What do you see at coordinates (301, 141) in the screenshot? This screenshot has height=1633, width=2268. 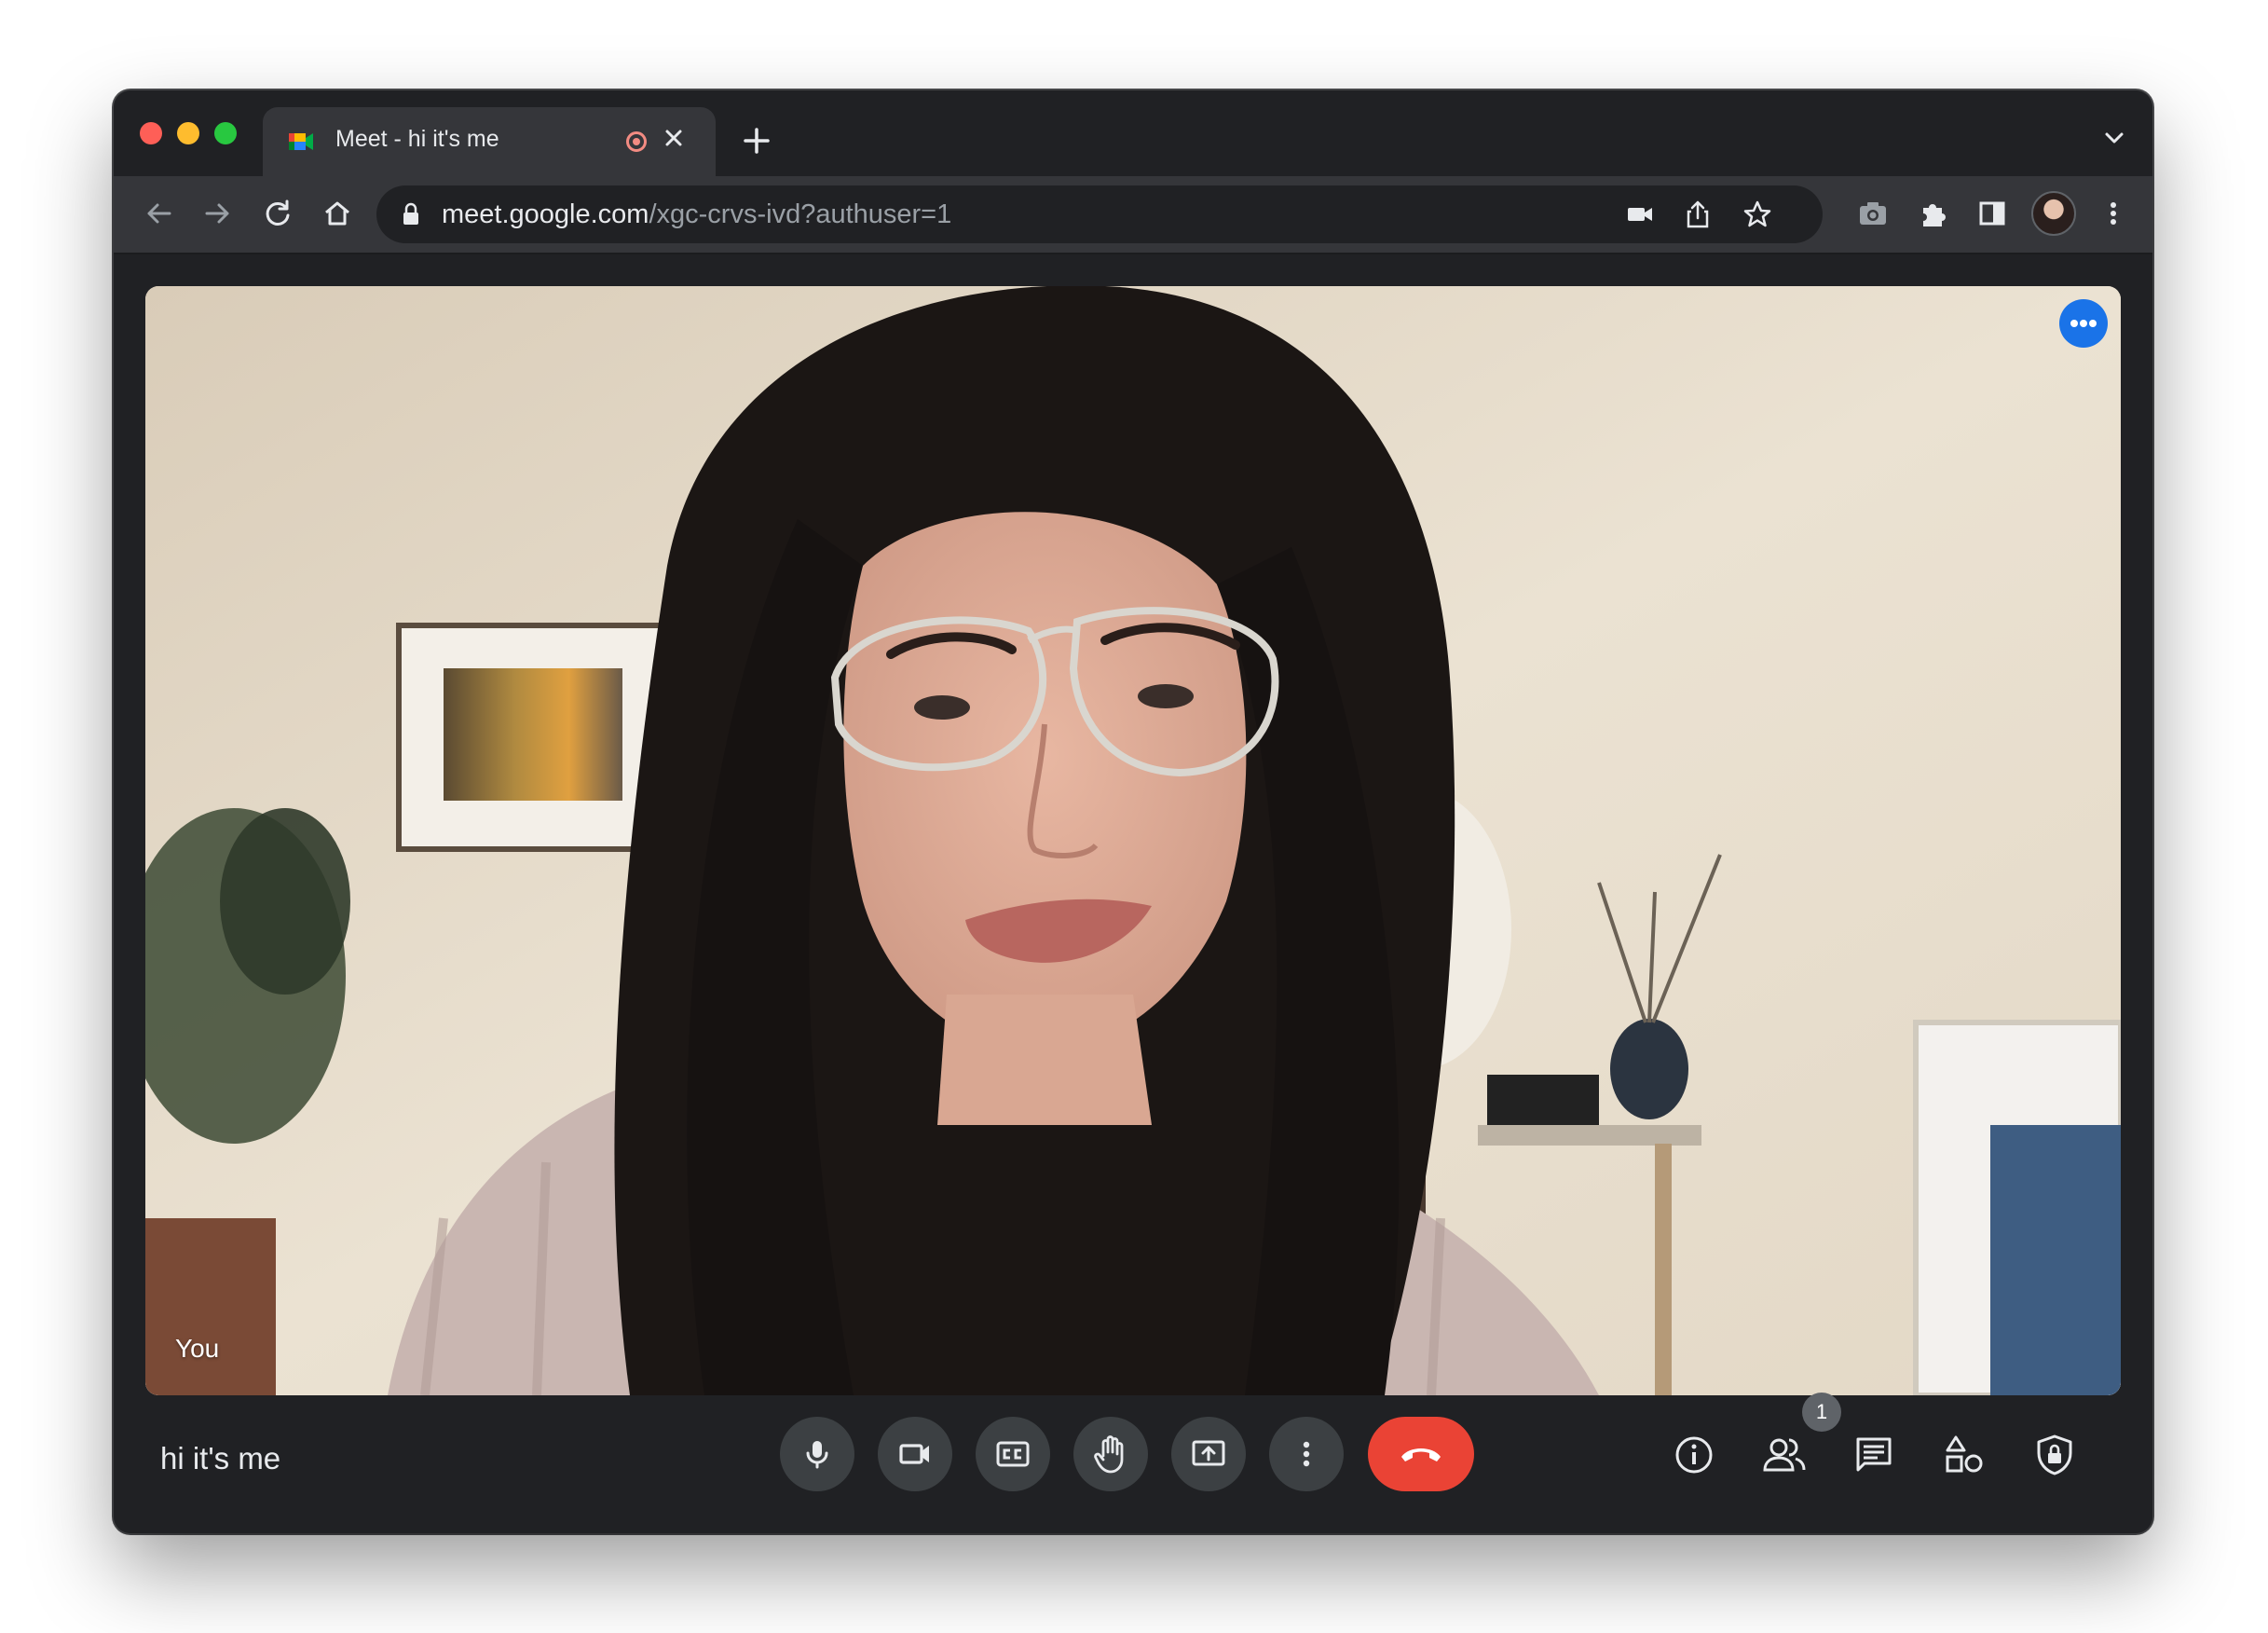 I see `google-meet-favicon-icon` at bounding box center [301, 141].